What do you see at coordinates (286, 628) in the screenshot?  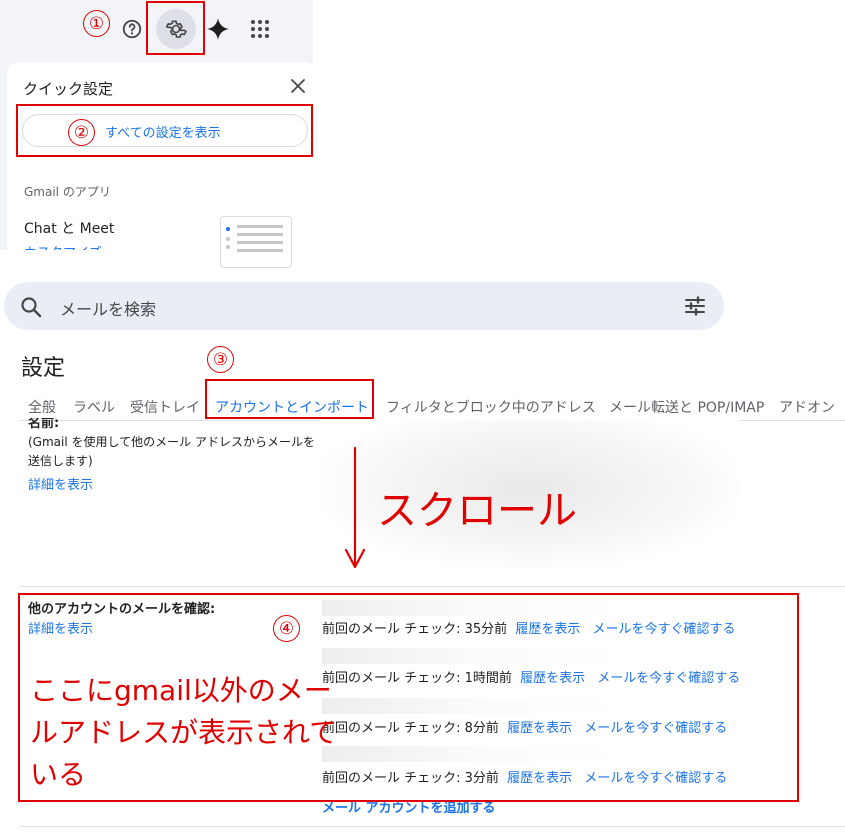 I see `step-4-marker: ④` at bounding box center [286, 628].